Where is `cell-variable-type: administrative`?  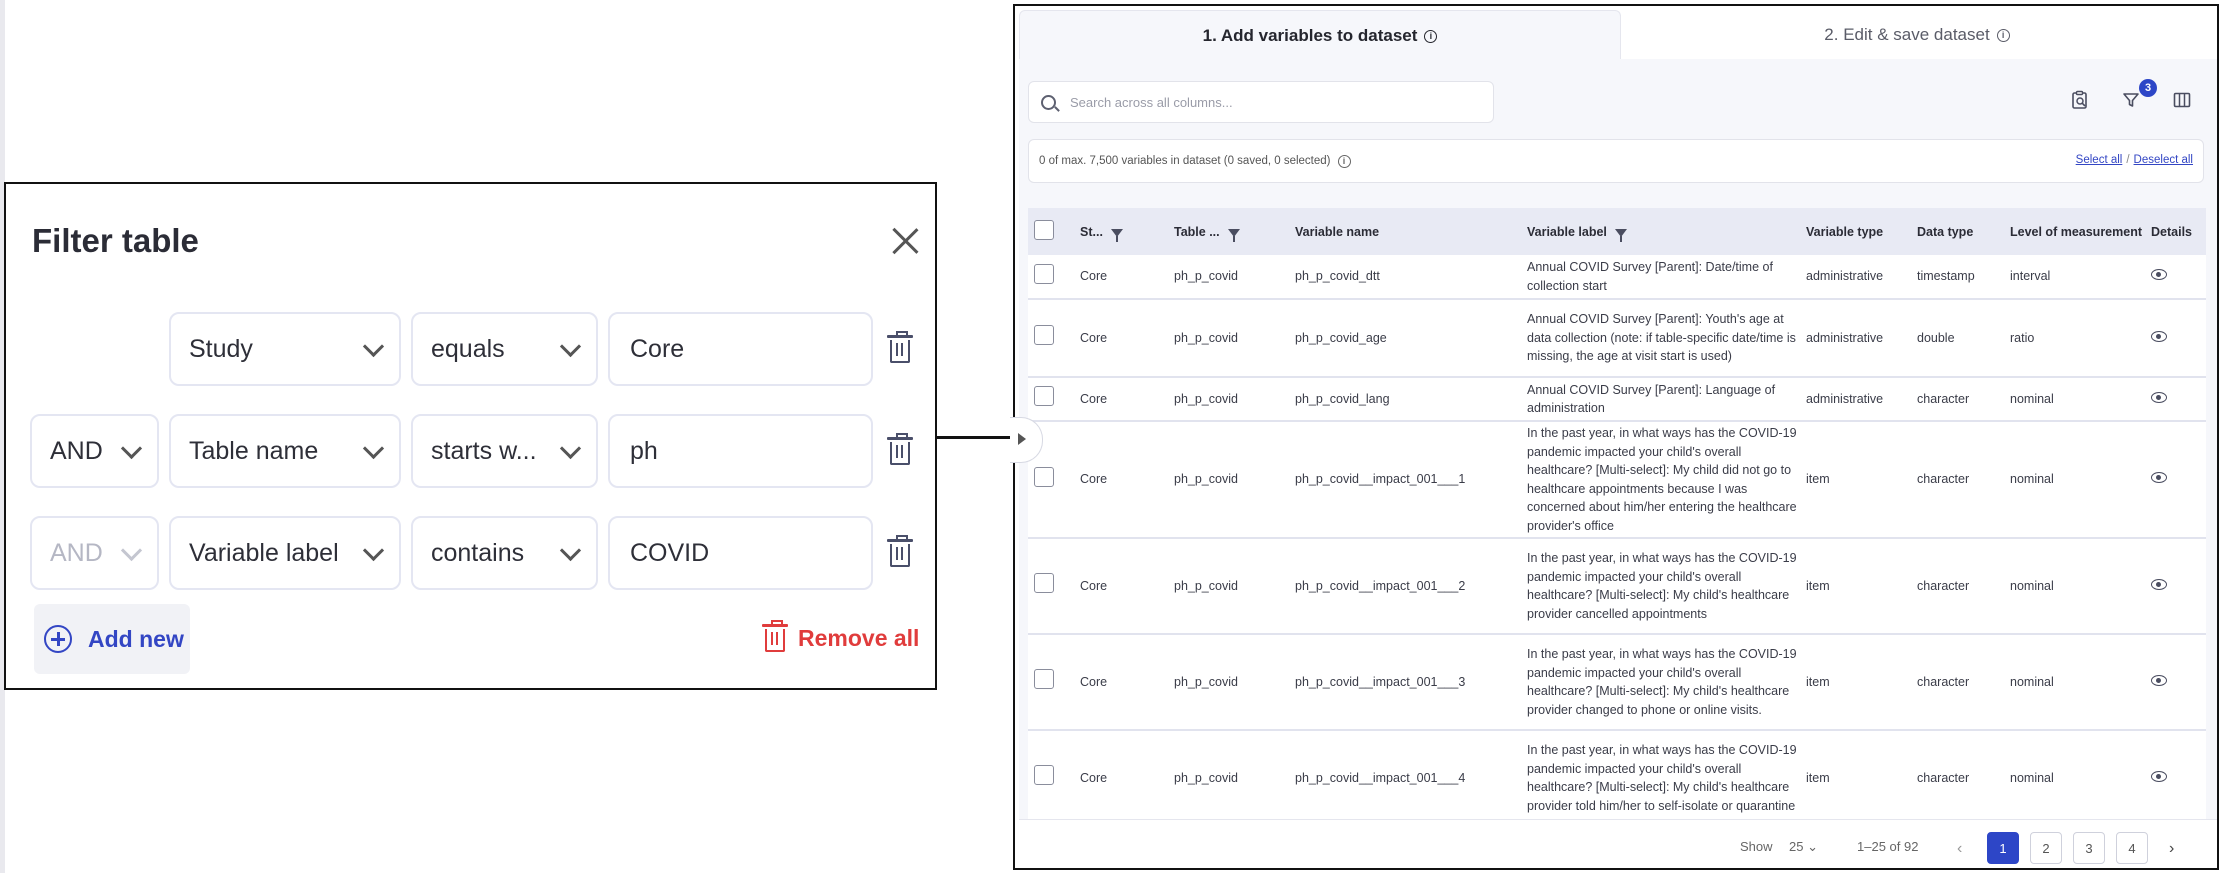 cell-variable-type: administrative is located at coordinates (1855, 338).